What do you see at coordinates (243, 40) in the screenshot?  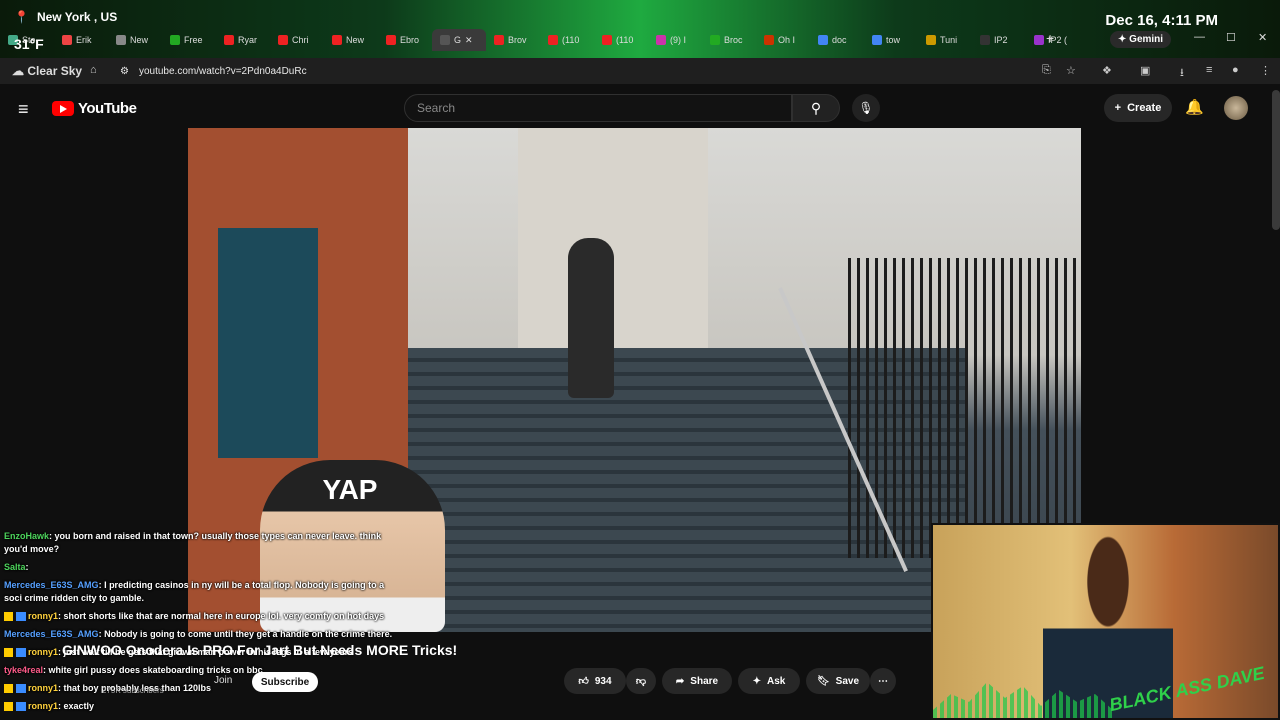 I see `browser-tab: Ryar` at bounding box center [243, 40].